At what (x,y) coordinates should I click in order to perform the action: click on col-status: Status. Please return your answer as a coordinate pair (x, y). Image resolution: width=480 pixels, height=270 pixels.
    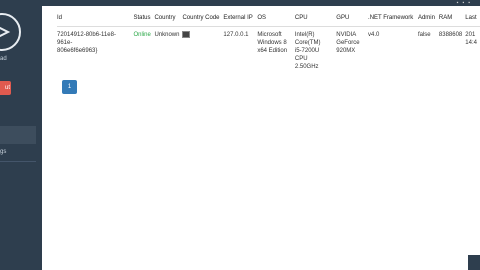
    Looking at the image, I should click on (144, 20).